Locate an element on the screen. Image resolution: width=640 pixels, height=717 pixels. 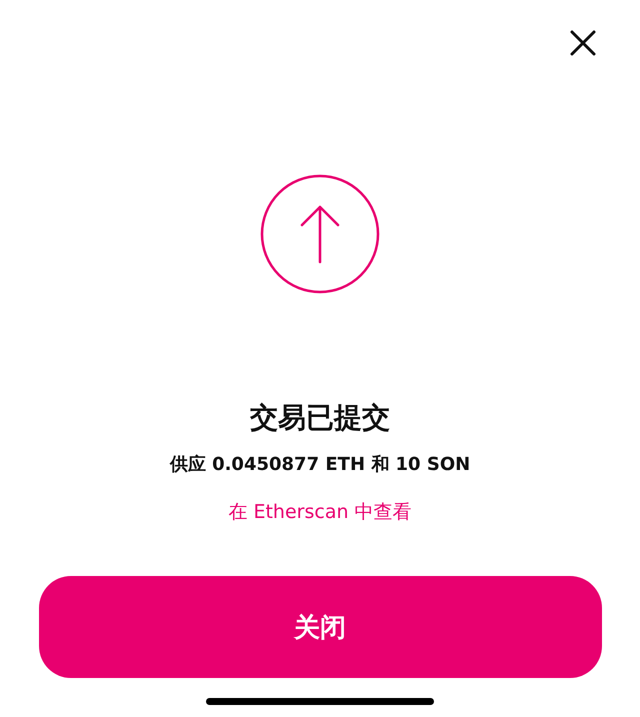
status-title: 交易已提交 is located at coordinates (320, 418).